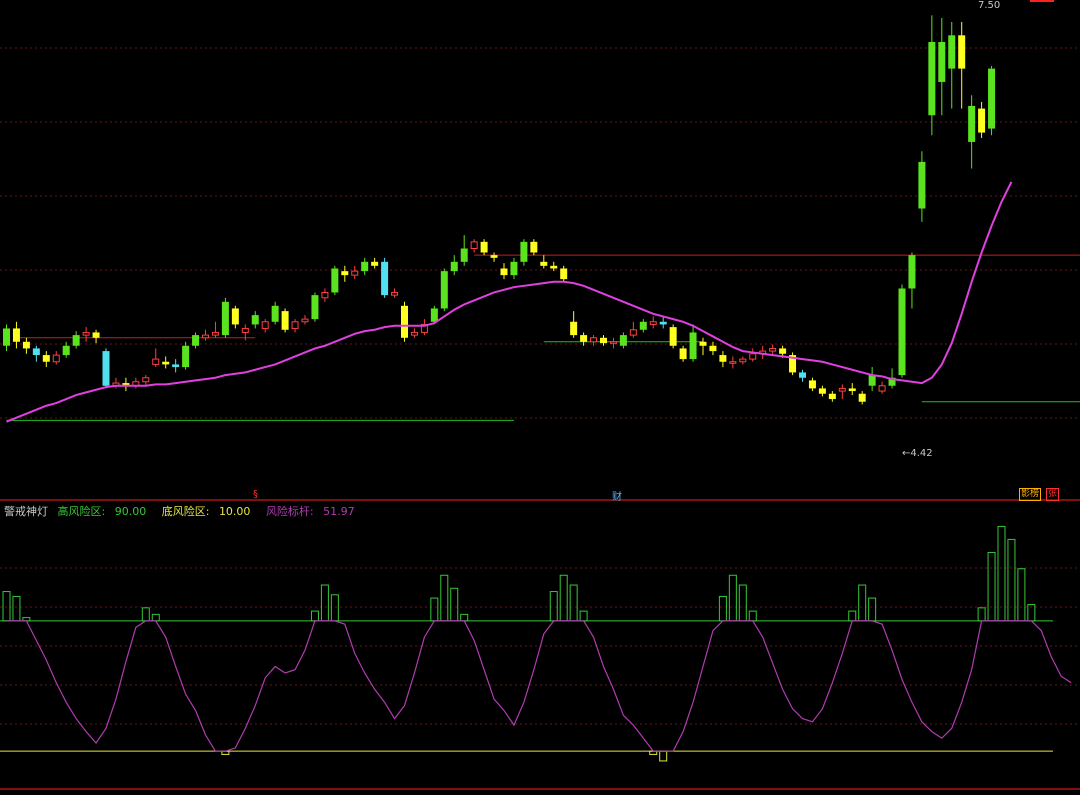 The height and width of the screenshot is (795, 1080). What do you see at coordinates (989, 5) in the screenshot?
I see `price-high-label: 7.50` at bounding box center [989, 5].